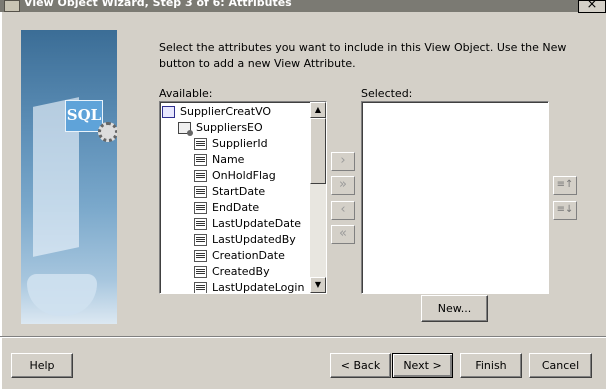  Describe the element at coordinates (360, 365) in the screenshot. I see `back-button: < Back` at that location.